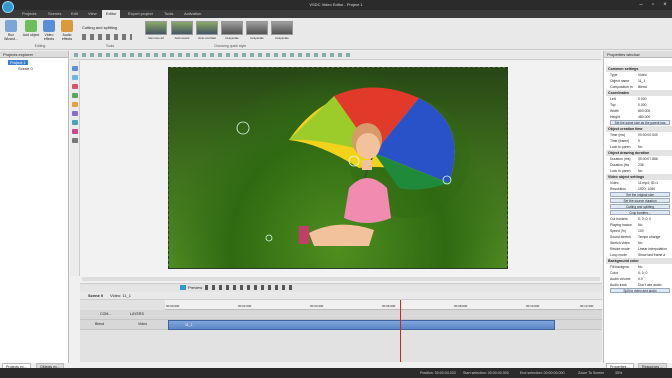  Describe the element at coordinates (95, 295) in the screenshot. I see `timeline-tab-scene: Scene 0` at that location.